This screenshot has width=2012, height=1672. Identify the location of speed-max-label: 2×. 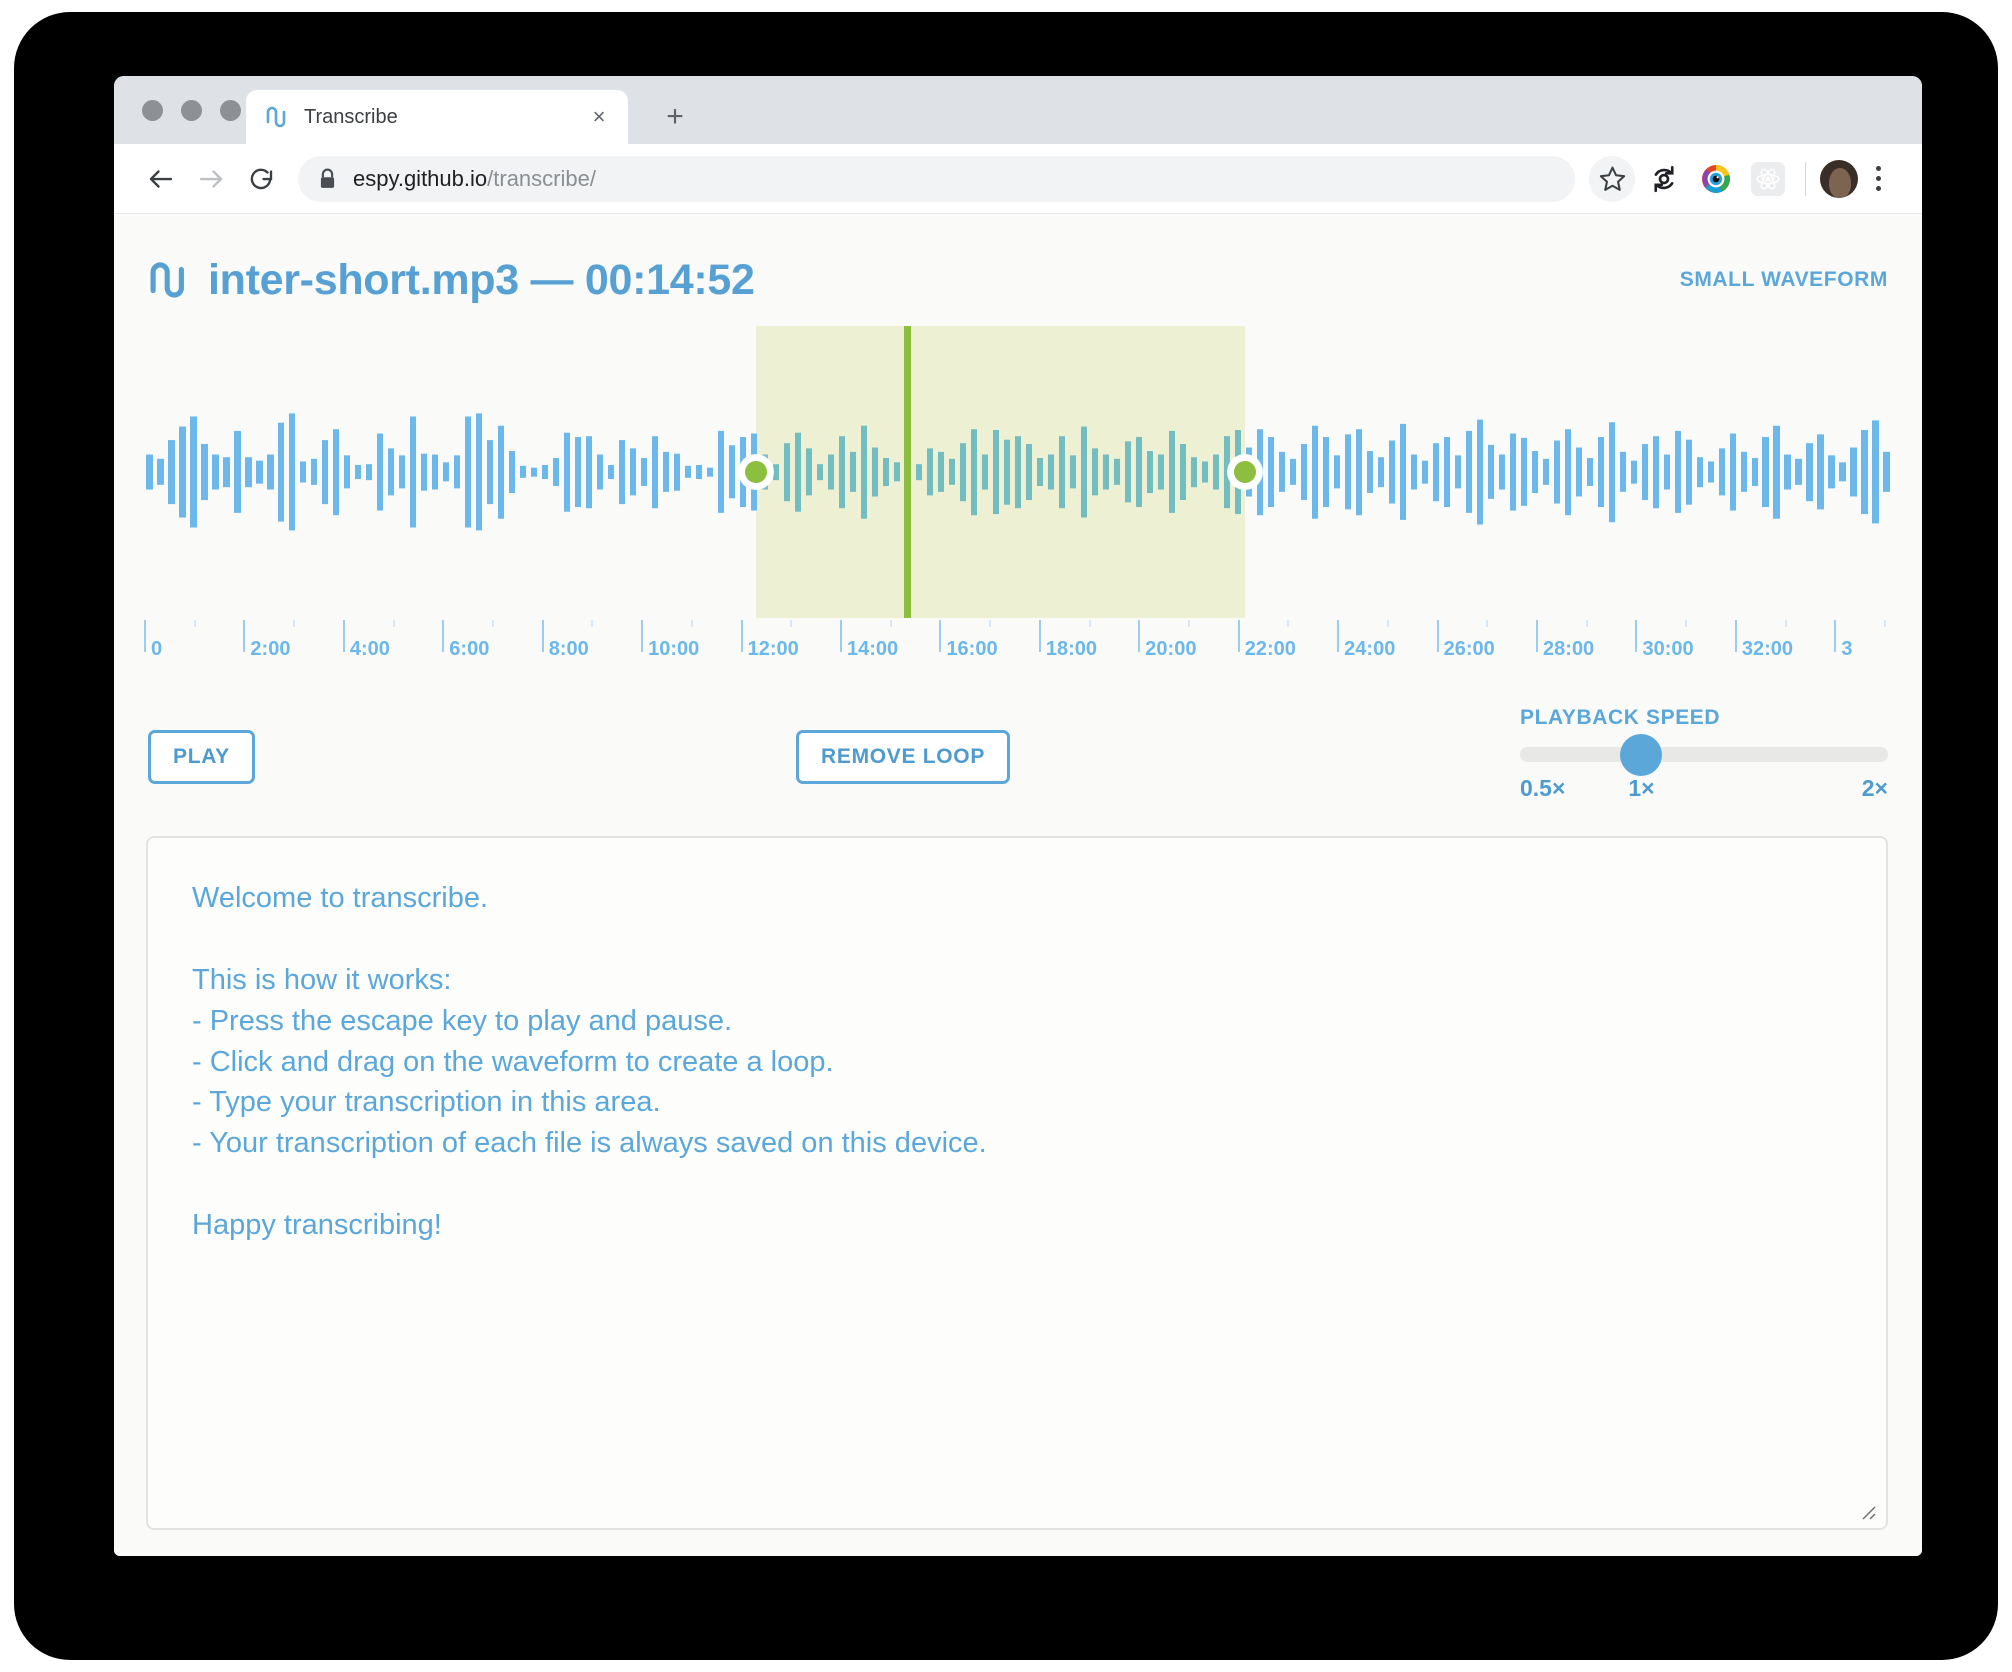
(1874, 788).